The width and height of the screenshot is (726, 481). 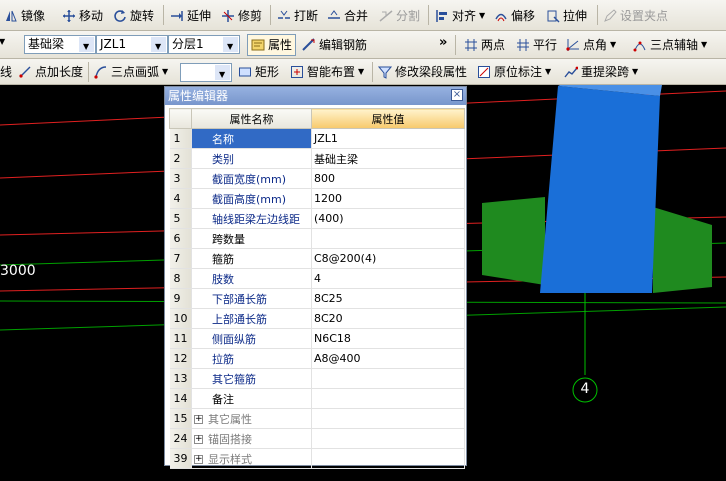 What do you see at coordinates (131, 72) in the screenshot?
I see `three-point-arc-button: 三点画弧 ▼` at bounding box center [131, 72].